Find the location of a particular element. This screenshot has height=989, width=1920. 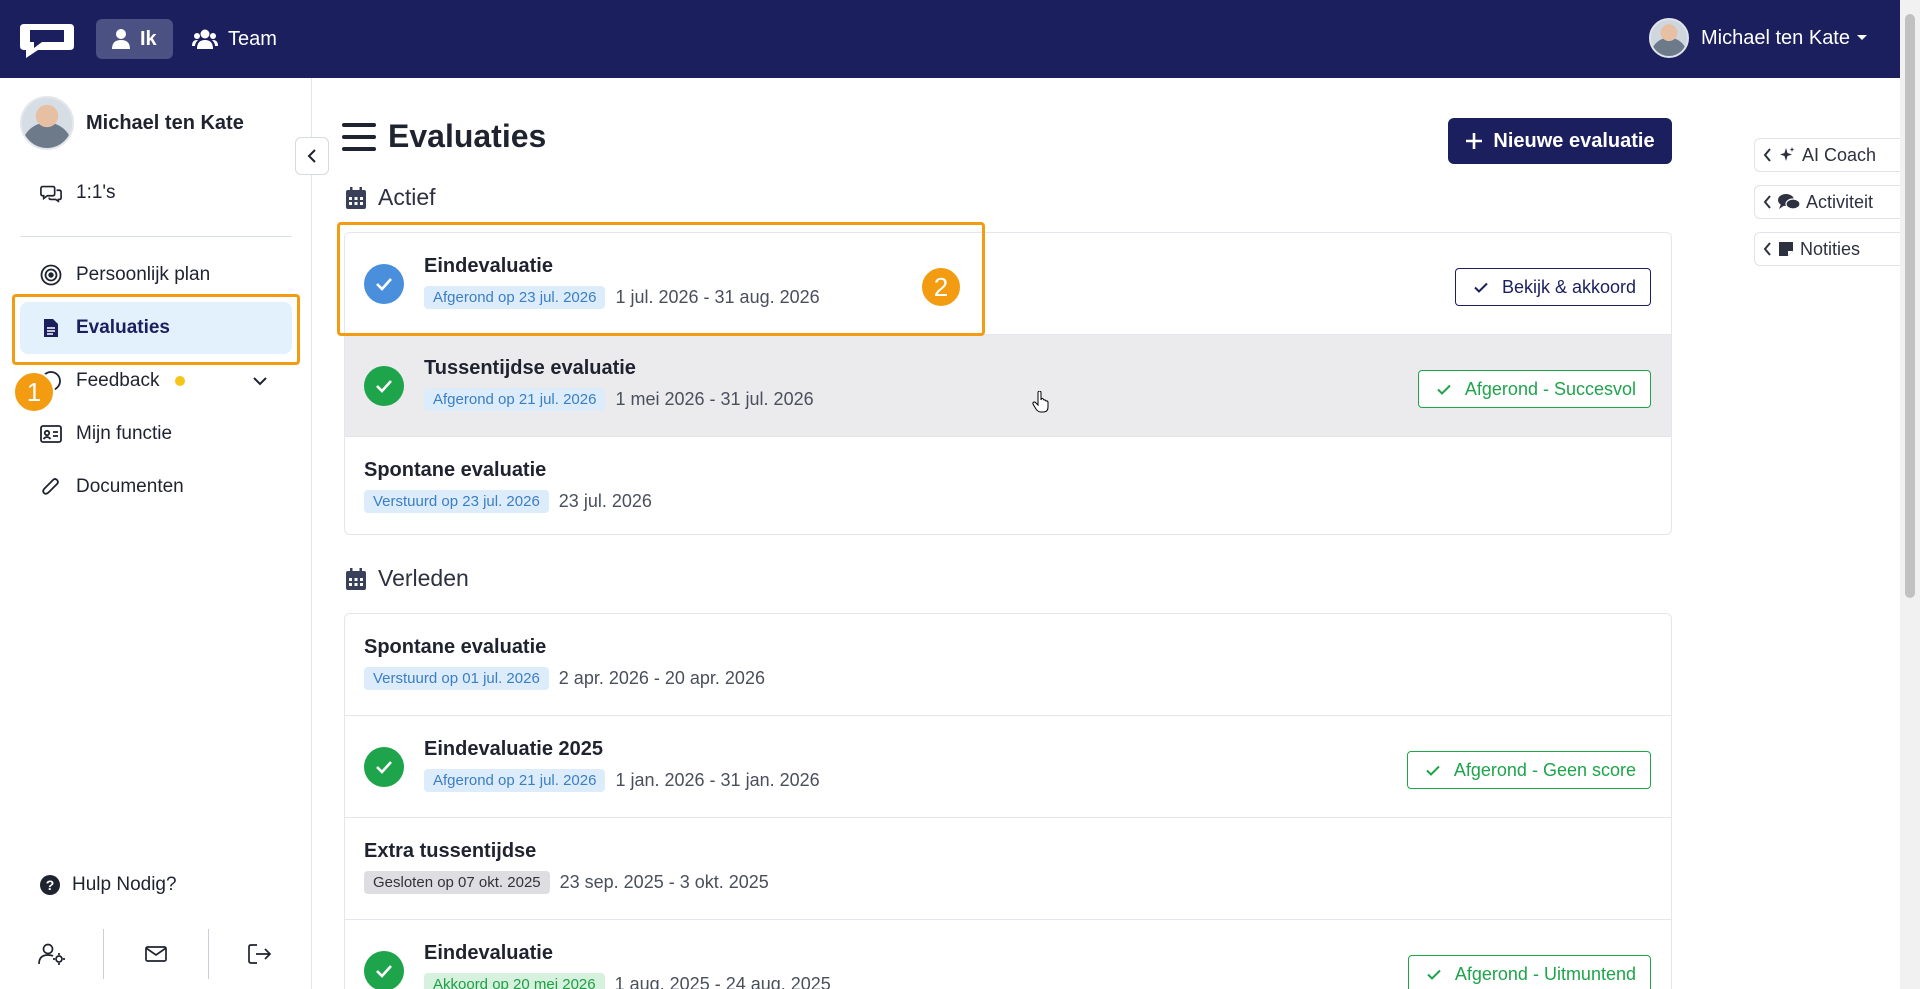

logout-button is located at coordinates (260, 954).